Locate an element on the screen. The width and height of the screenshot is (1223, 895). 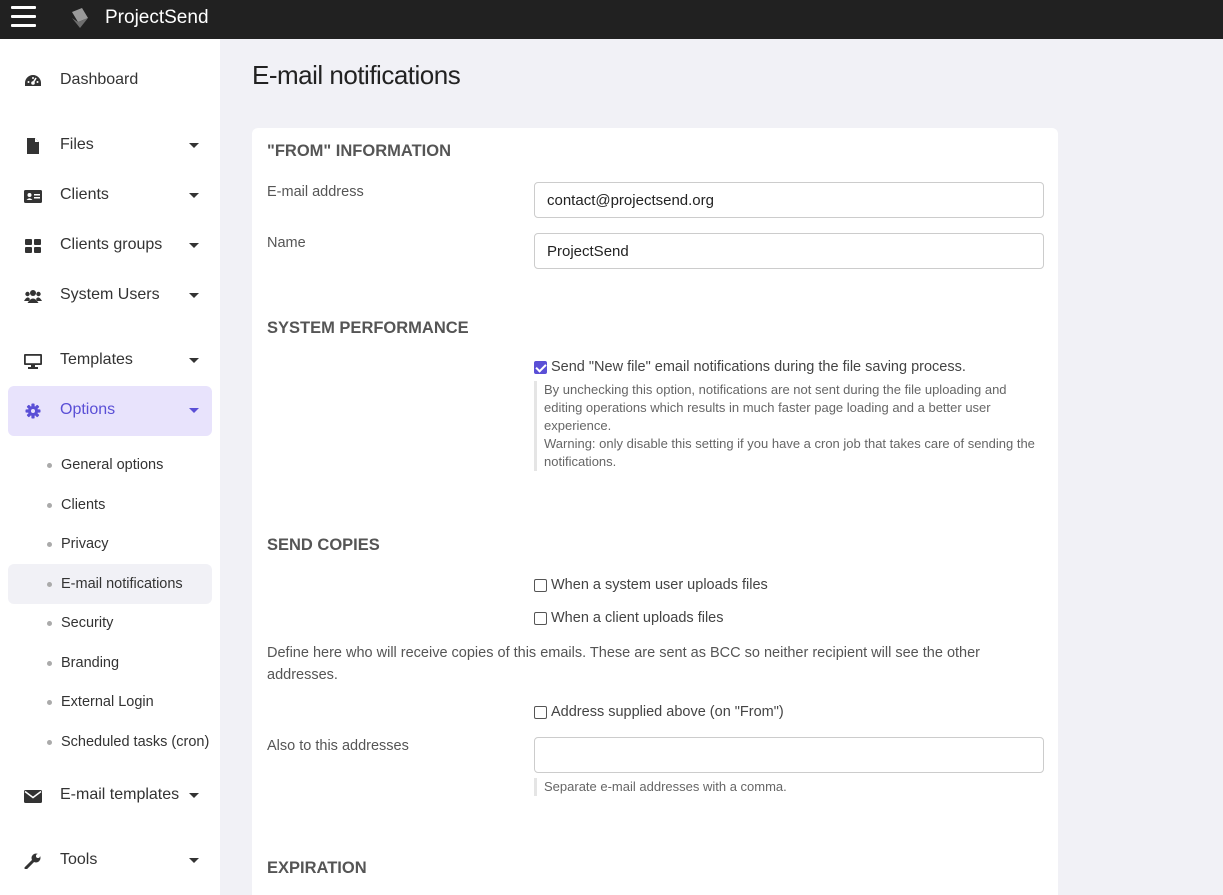
from-email-input is located at coordinates (789, 200).